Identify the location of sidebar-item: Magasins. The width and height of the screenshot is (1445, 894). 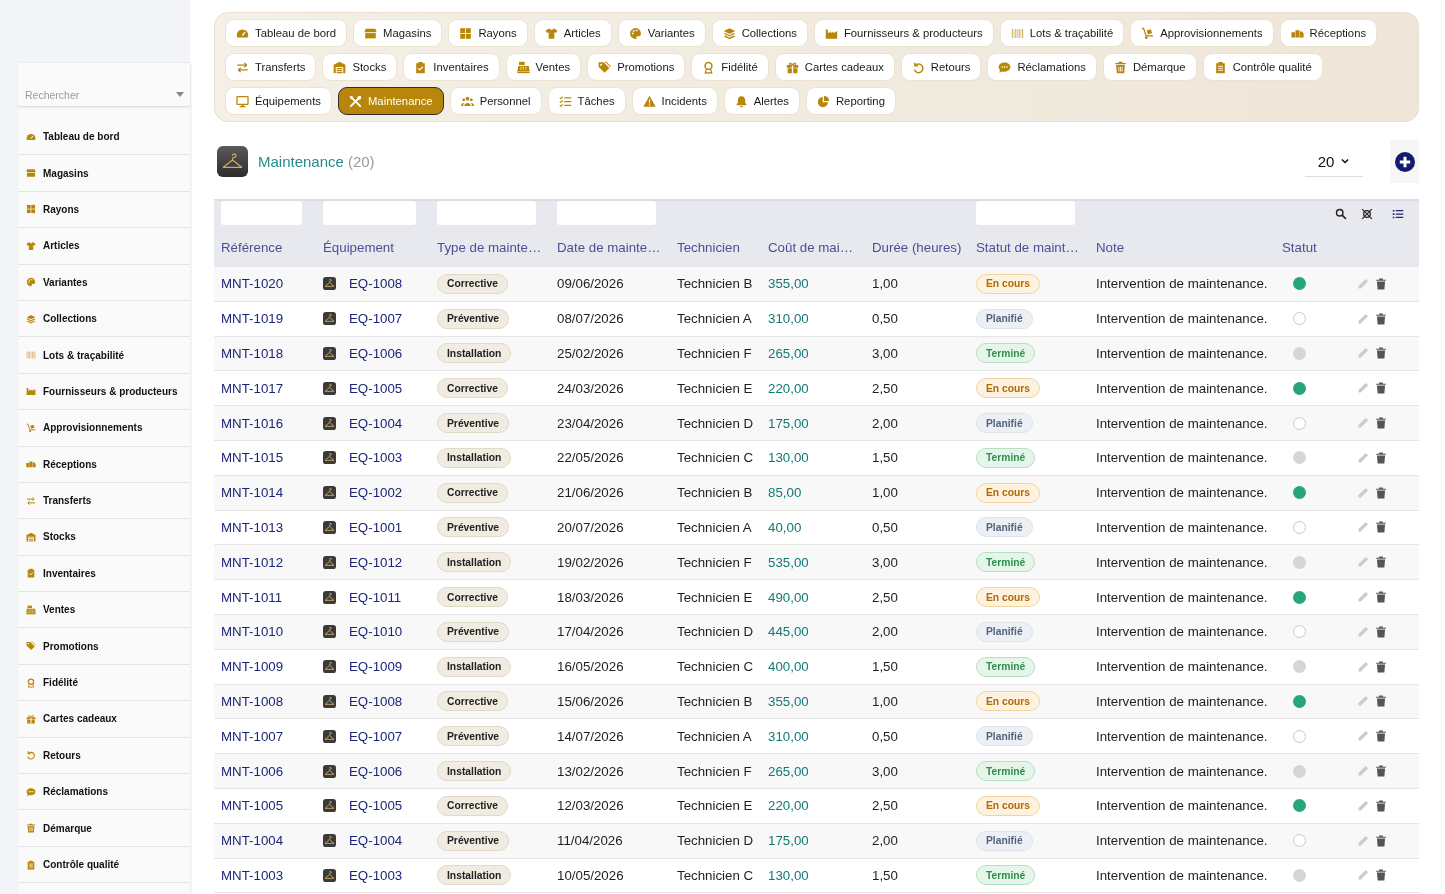
(104, 173).